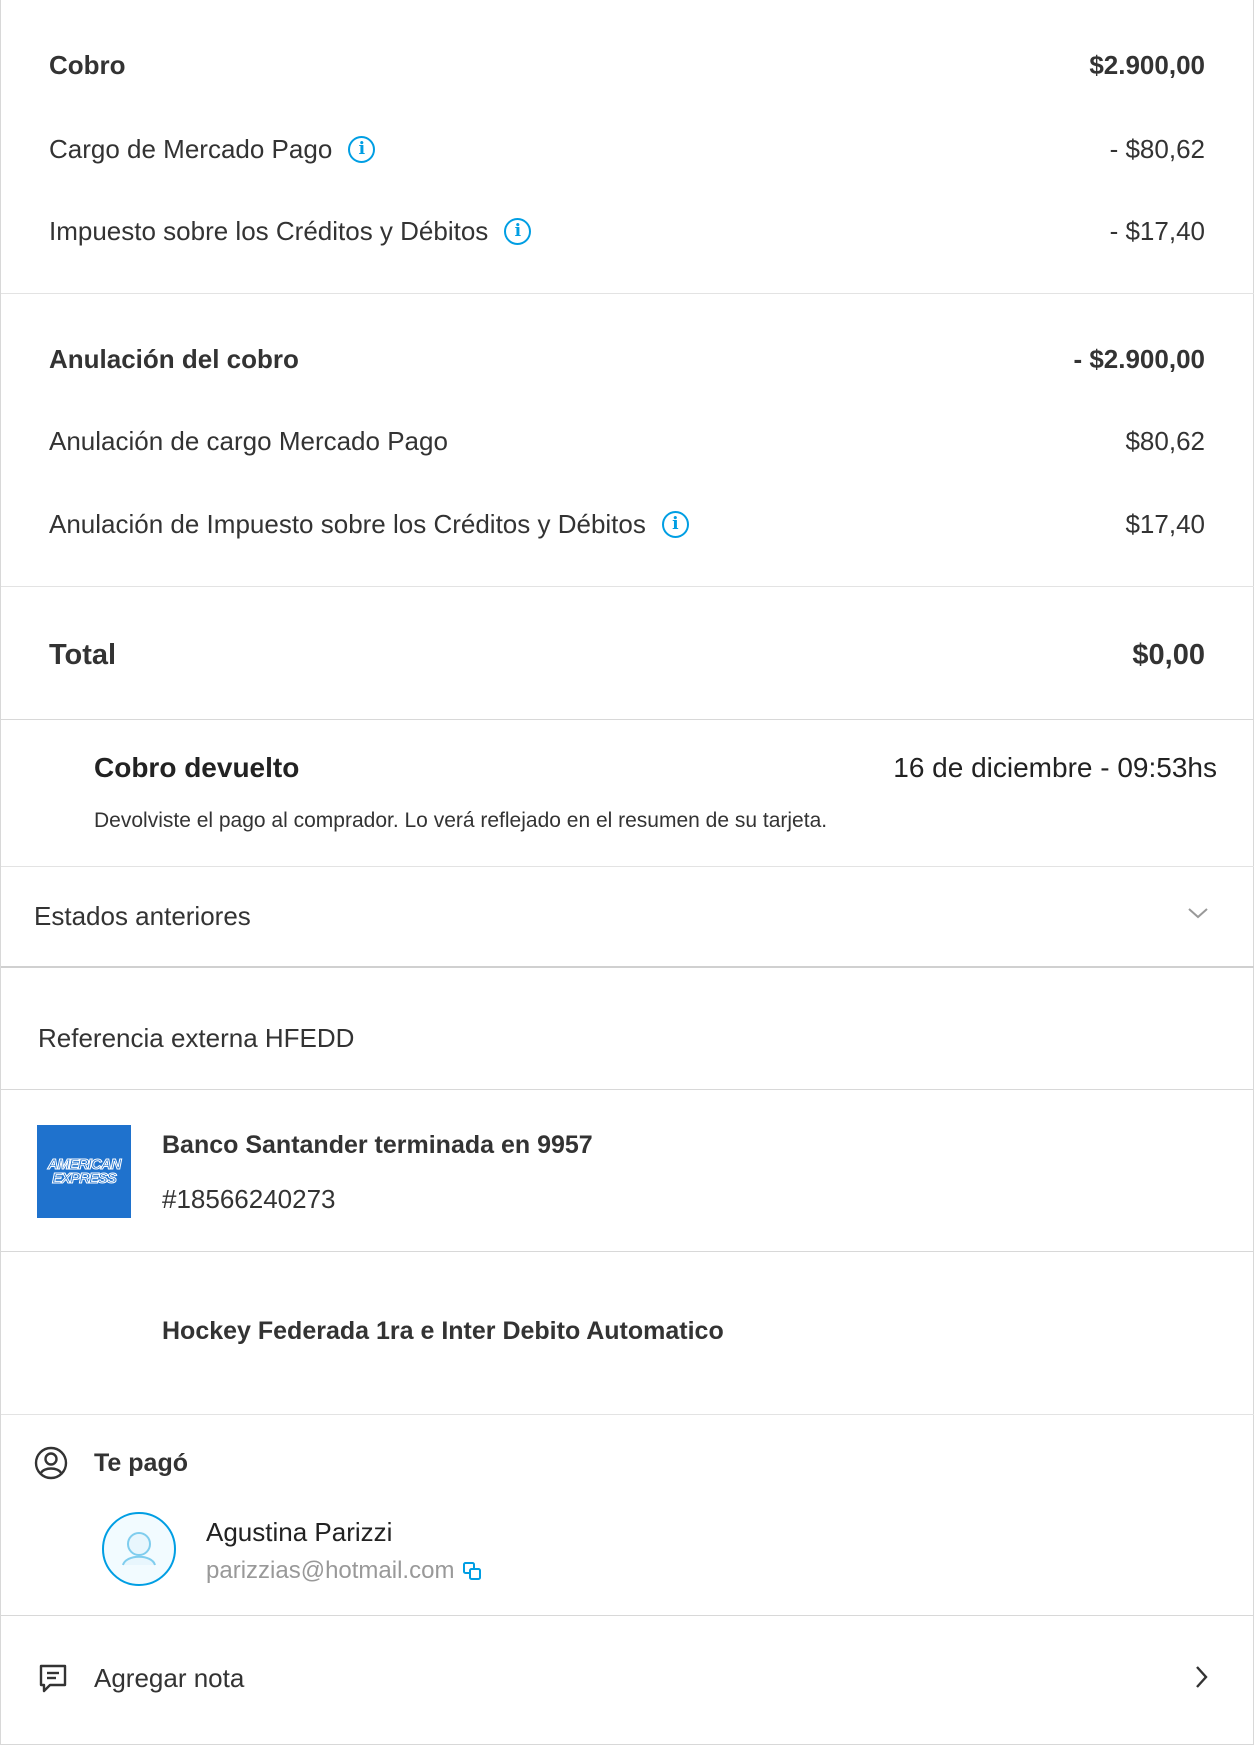  What do you see at coordinates (51, 1463) in the screenshot?
I see `user-circle-icon` at bounding box center [51, 1463].